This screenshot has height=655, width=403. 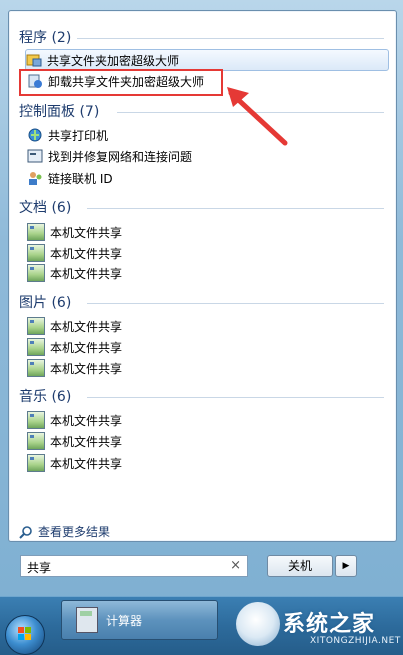 I want to click on start-button, so click(x=25, y=635).